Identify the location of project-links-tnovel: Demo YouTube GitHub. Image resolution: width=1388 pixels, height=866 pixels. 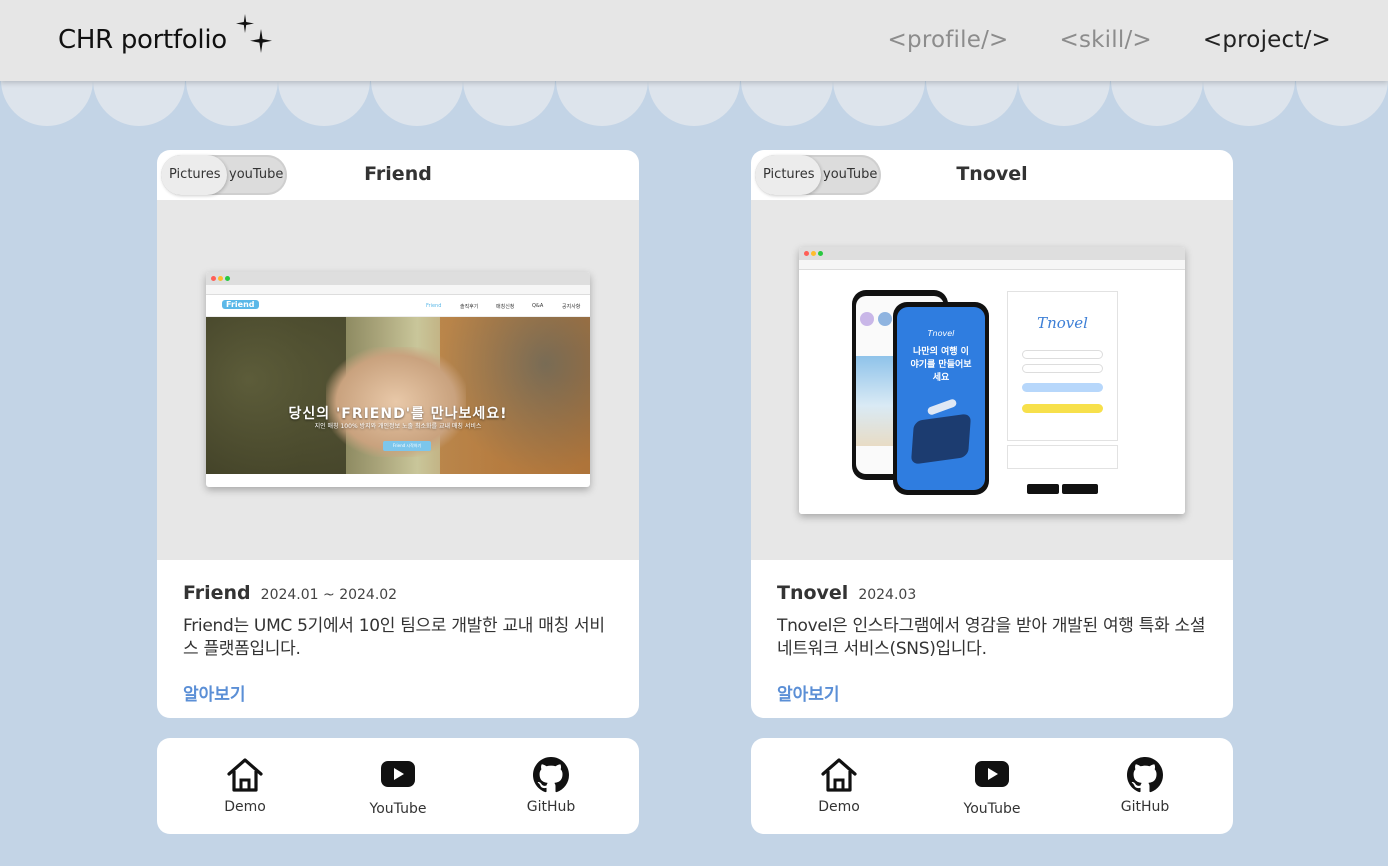
(992, 786).